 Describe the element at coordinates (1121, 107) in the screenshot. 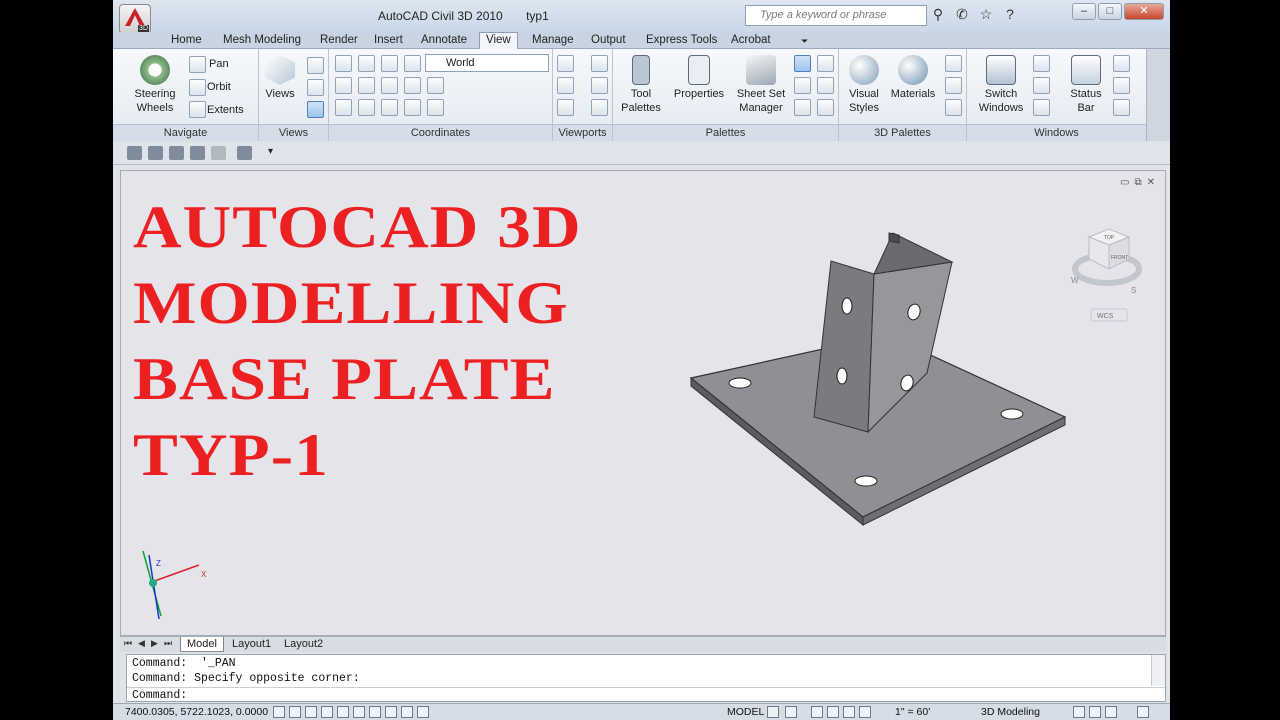

I see `text-window-icon` at that location.